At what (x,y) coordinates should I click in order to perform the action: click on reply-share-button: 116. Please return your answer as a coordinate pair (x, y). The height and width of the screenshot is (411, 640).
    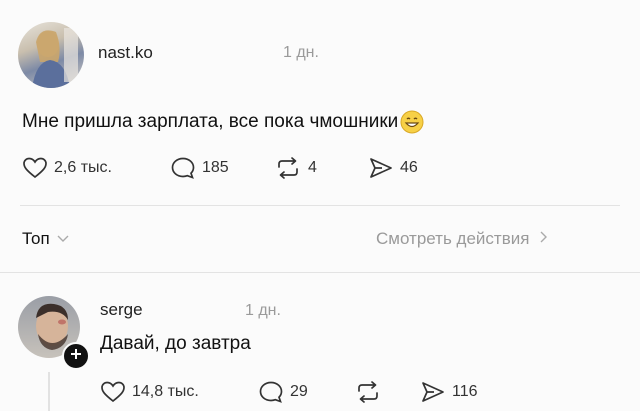
    Looking at the image, I should click on (449, 392).